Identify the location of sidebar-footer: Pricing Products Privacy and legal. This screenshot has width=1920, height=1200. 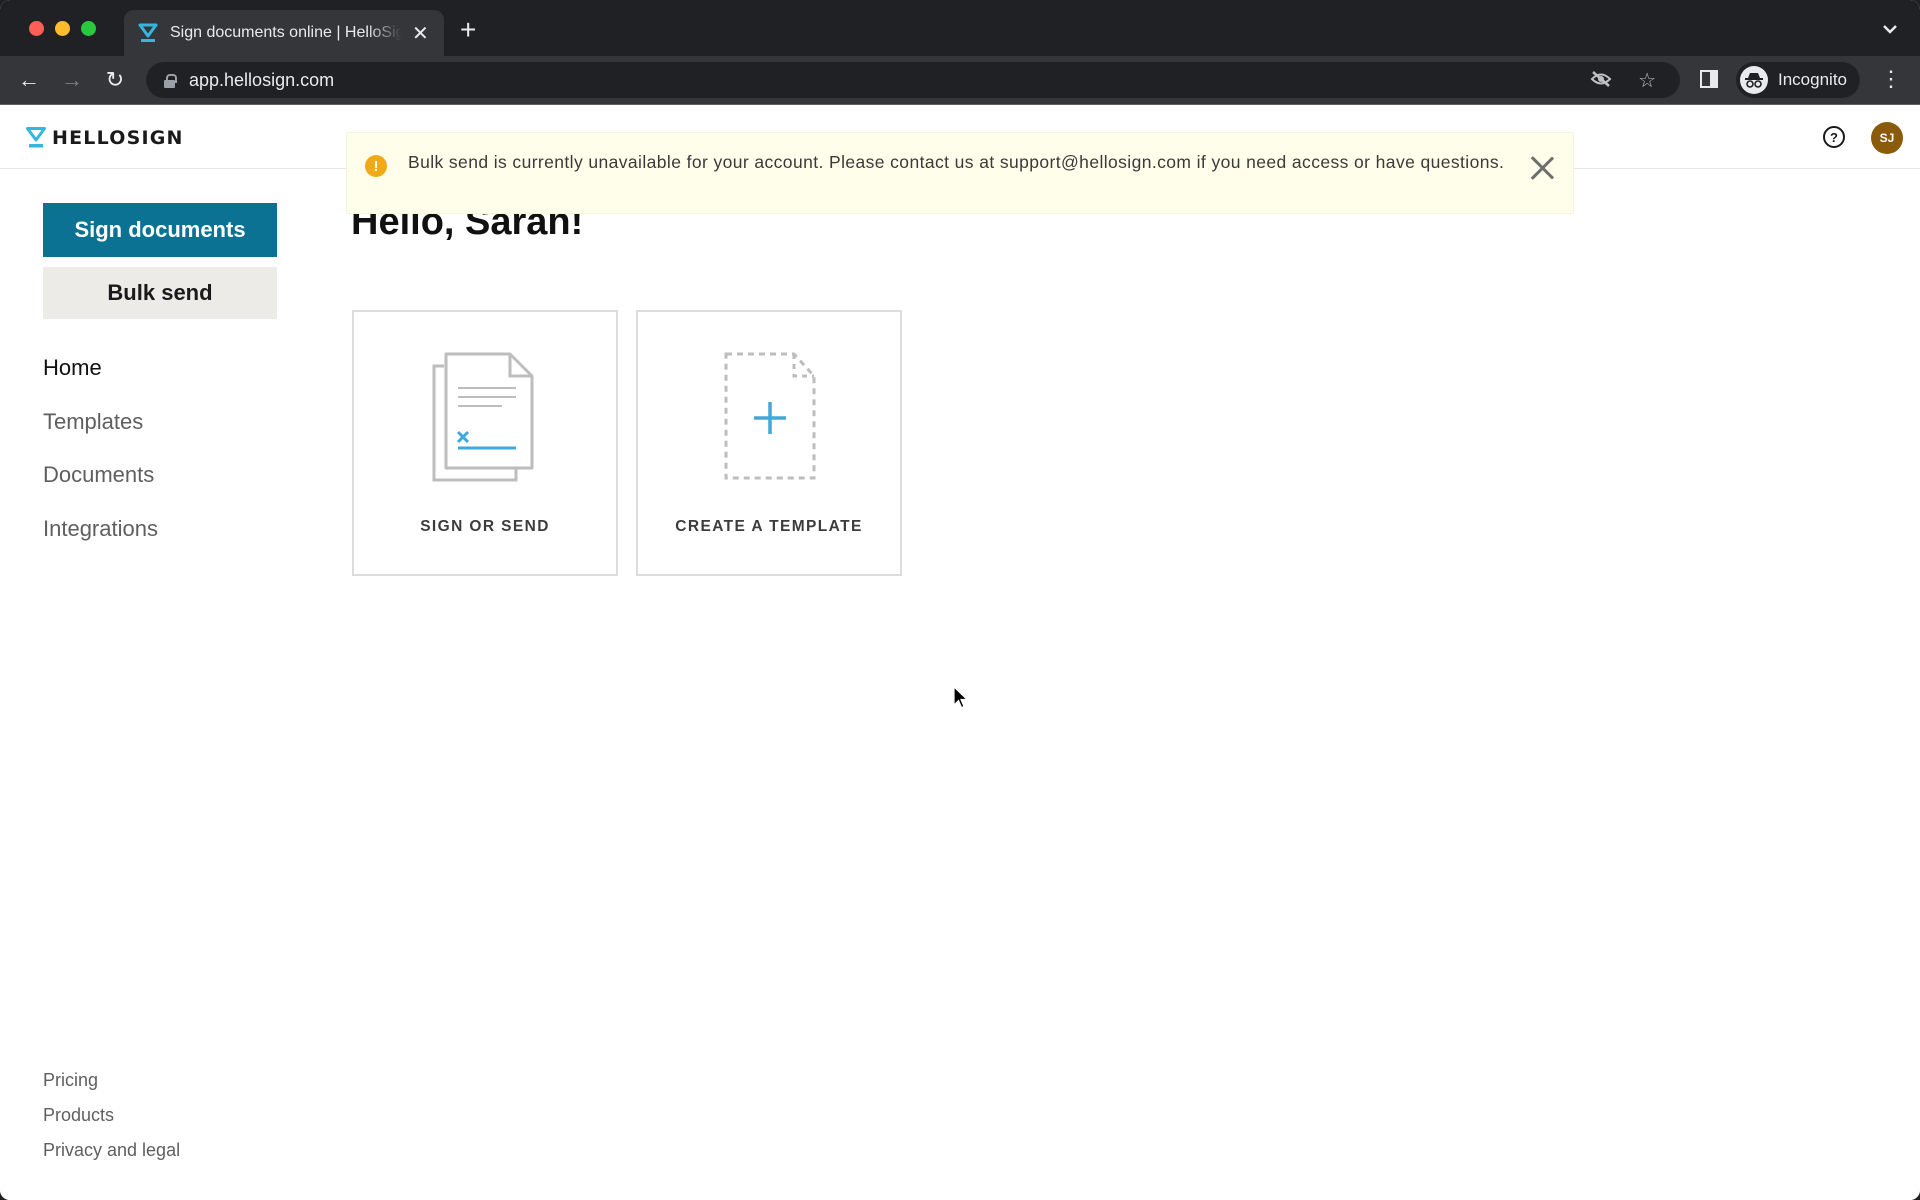
(111, 1120).